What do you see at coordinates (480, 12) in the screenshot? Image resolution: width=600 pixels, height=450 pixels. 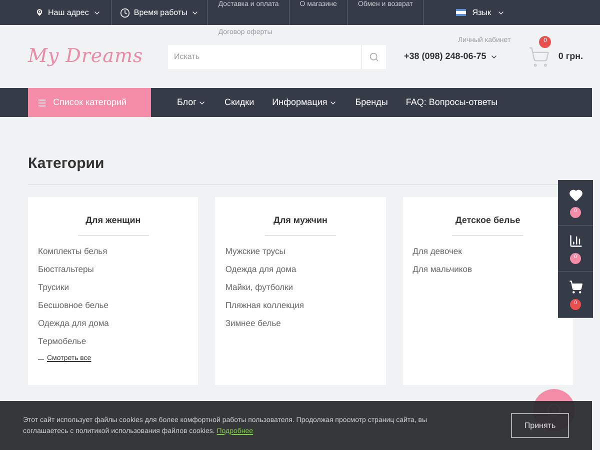 I see `language-button: Язык` at bounding box center [480, 12].